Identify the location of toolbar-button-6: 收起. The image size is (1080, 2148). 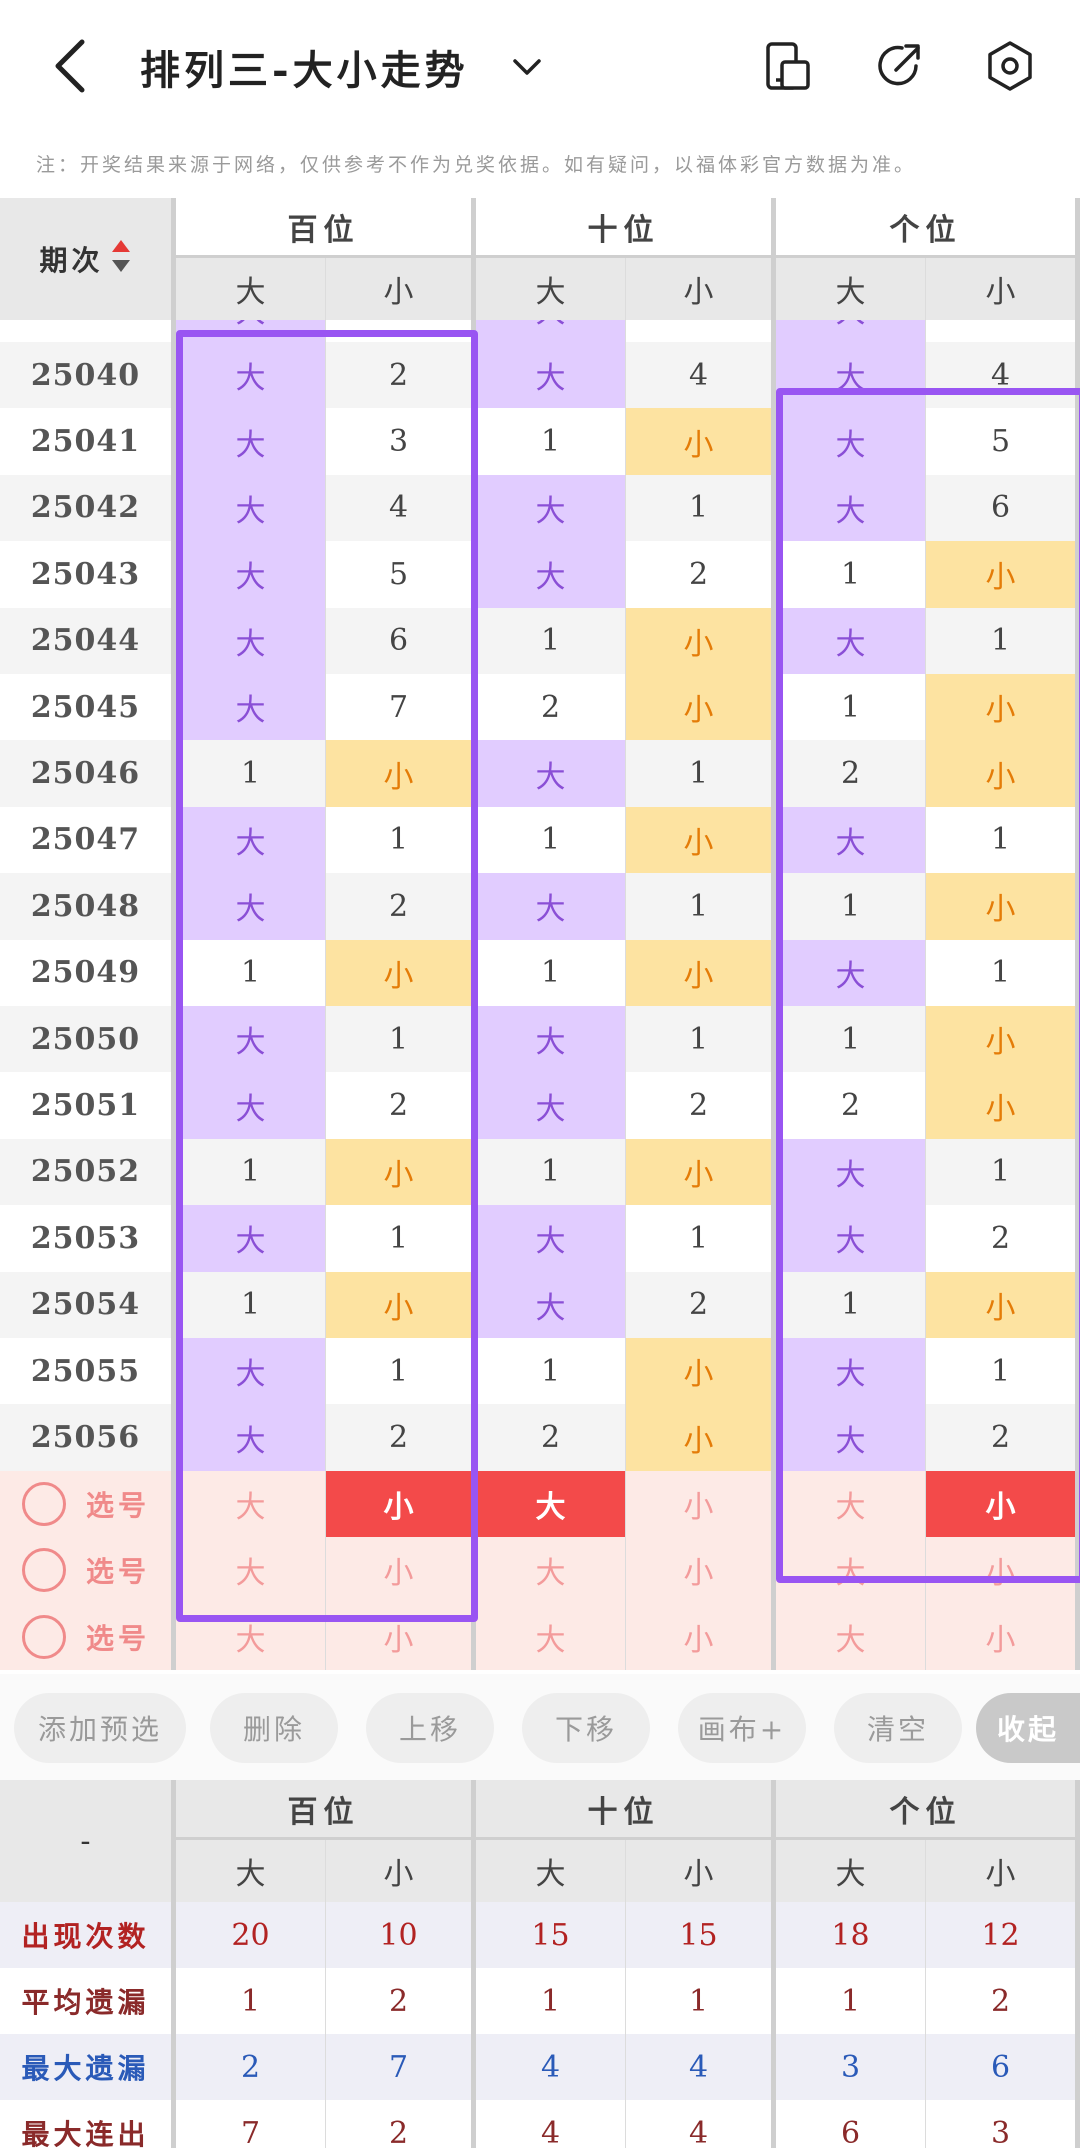
(1028, 1728).